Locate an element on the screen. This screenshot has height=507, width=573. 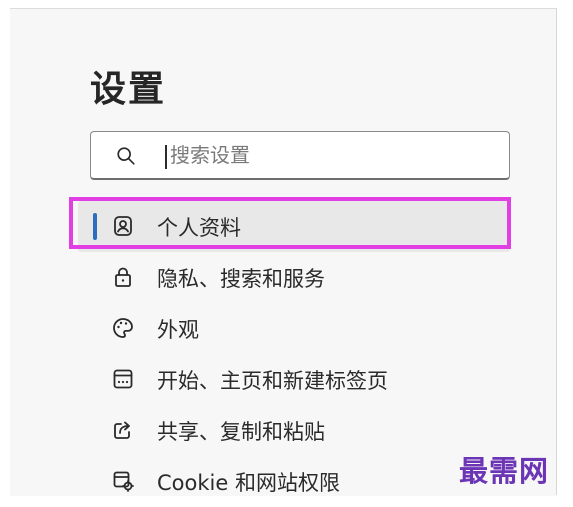
watermark: 最需网 is located at coordinates (504, 471).